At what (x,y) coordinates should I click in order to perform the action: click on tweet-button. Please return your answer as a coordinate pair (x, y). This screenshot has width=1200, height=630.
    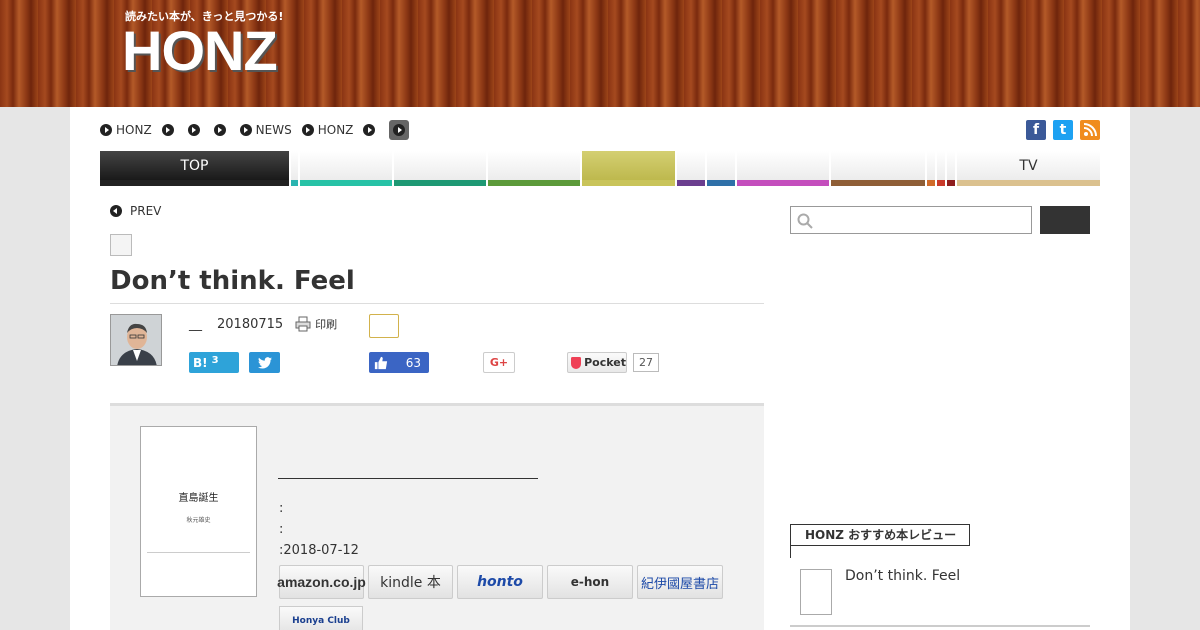
    Looking at the image, I should click on (264, 362).